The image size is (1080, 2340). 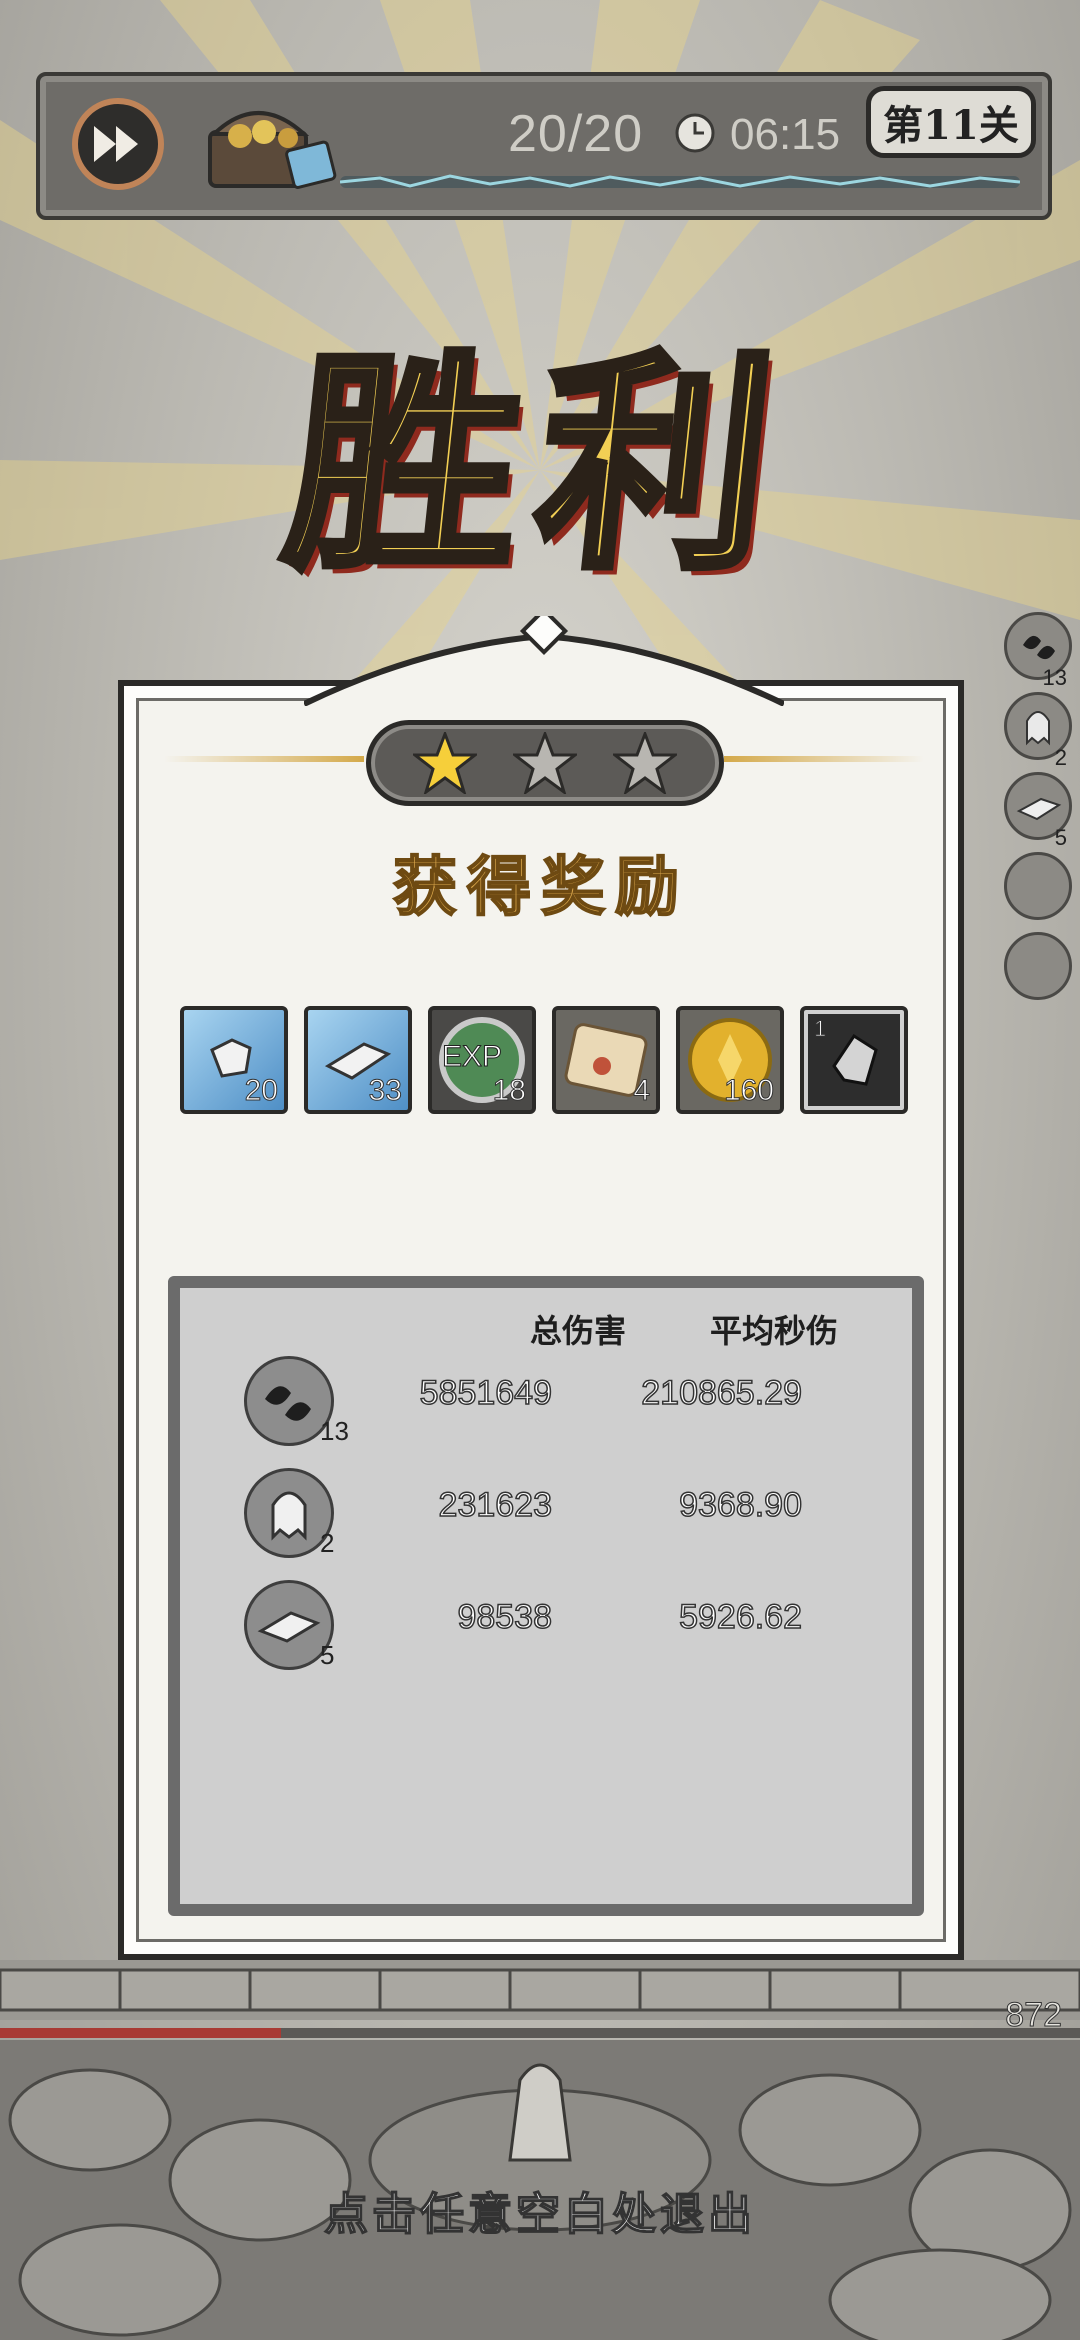 What do you see at coordinates (289, 1627) in the screenshot?
I see `stone-block-skill-icon` at bounding box center [289, 1627].